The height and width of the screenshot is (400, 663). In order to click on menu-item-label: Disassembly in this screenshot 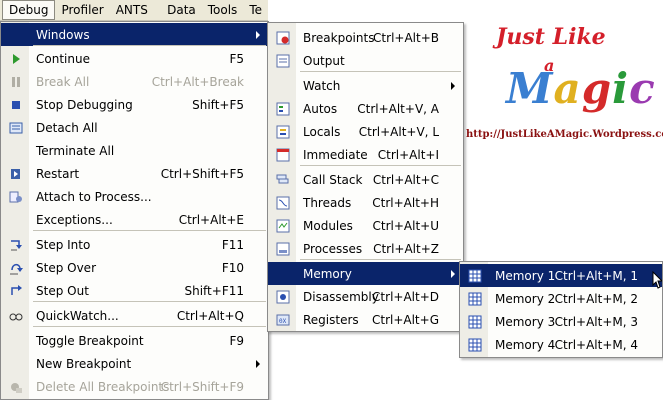, I will do `click(341, 296)`.